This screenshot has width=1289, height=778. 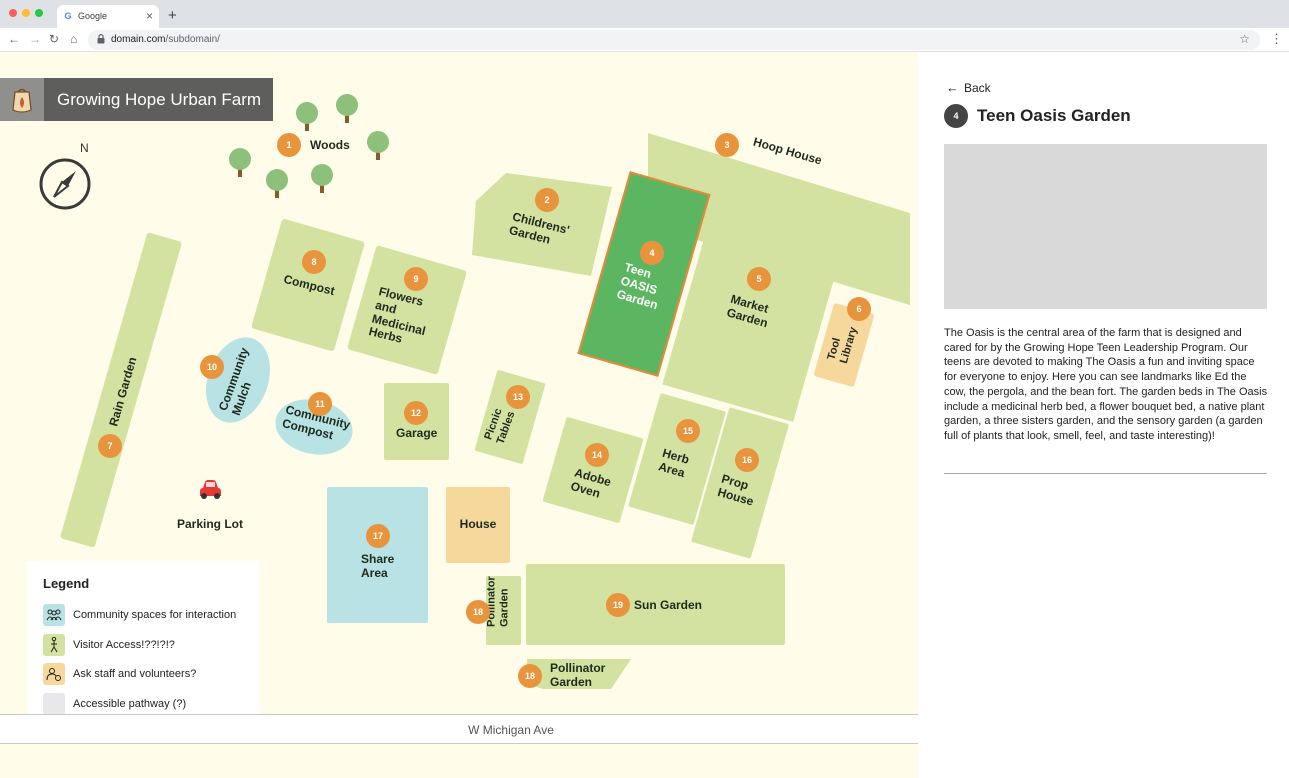 What do you see at coordinates (530, 676) in the screenshot?
I see `marker-pollinator-lower: 18` at bounding box center [530, 676].